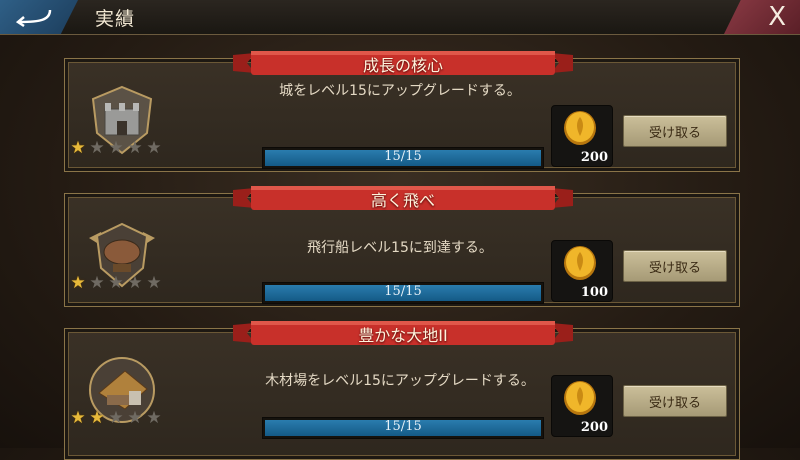  I want to click on achievement-title-ribbon: 豊かな大地II, so click(403, 333).